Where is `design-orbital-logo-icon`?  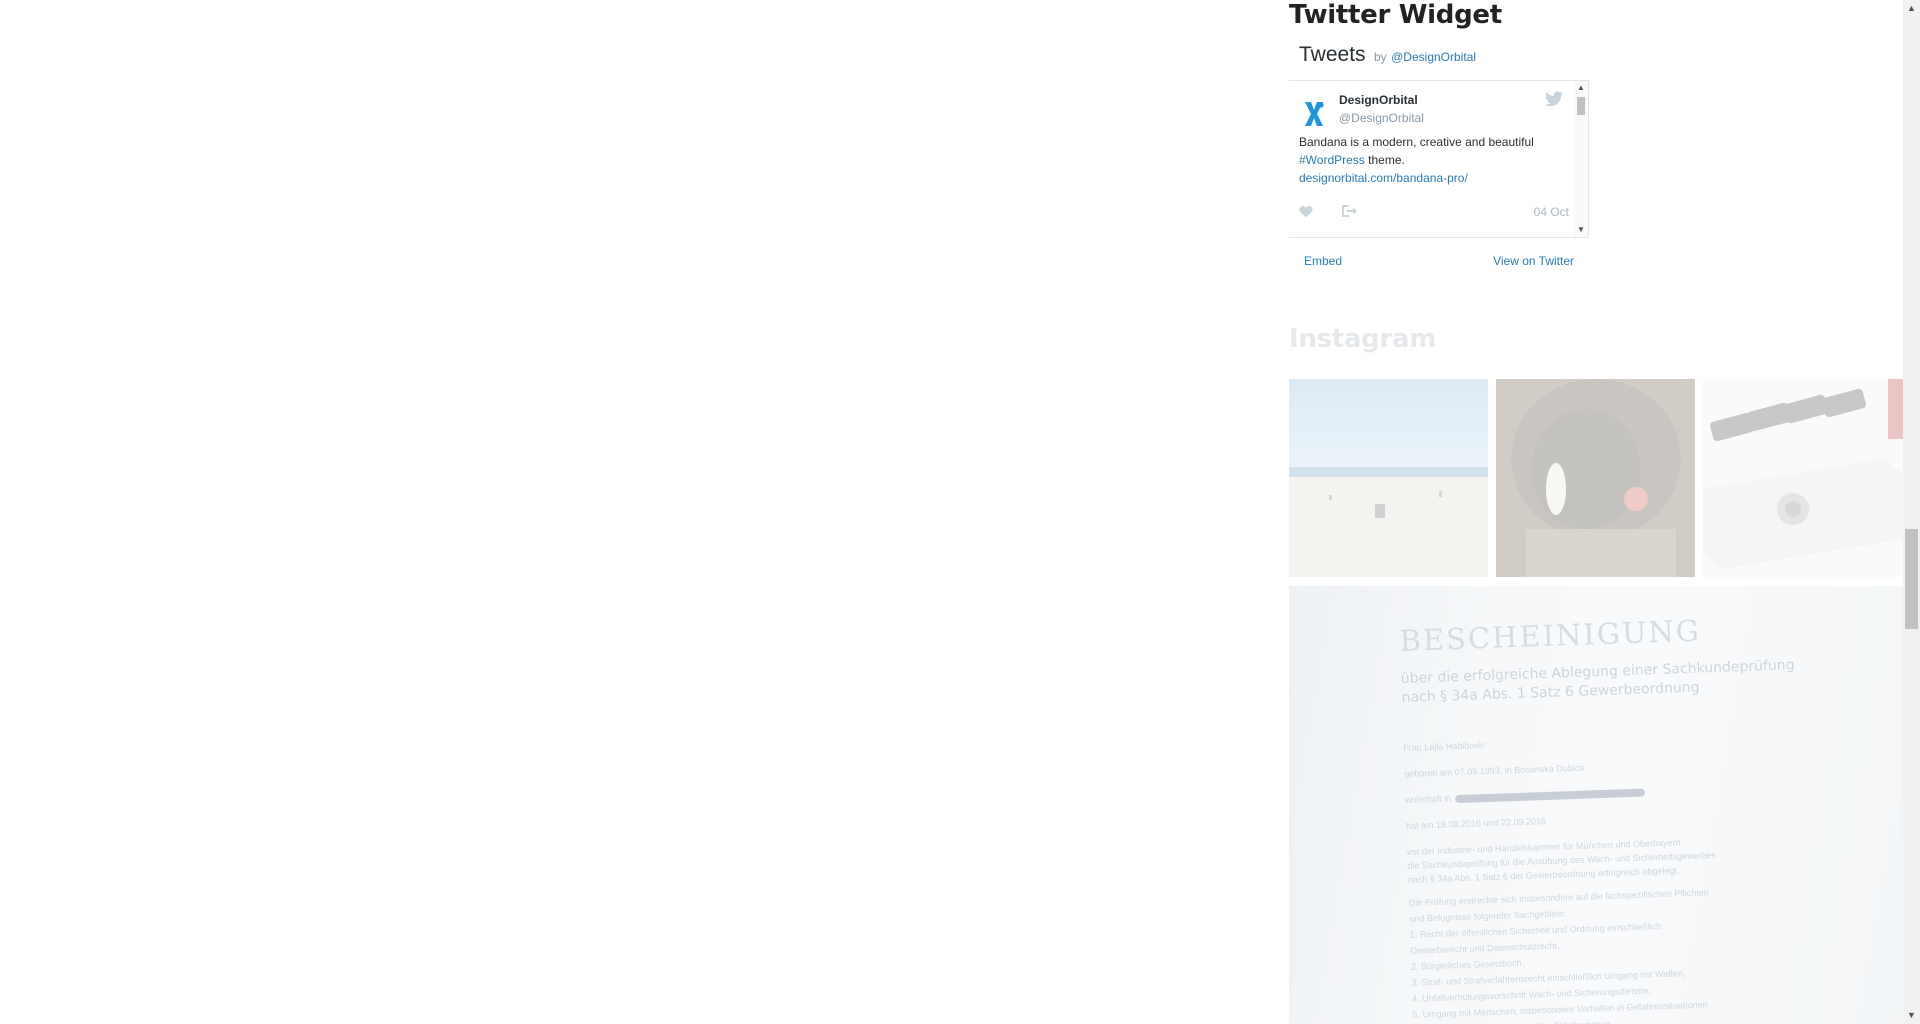 design-orbital-logo-icon is located at coordinates (1314, 114).